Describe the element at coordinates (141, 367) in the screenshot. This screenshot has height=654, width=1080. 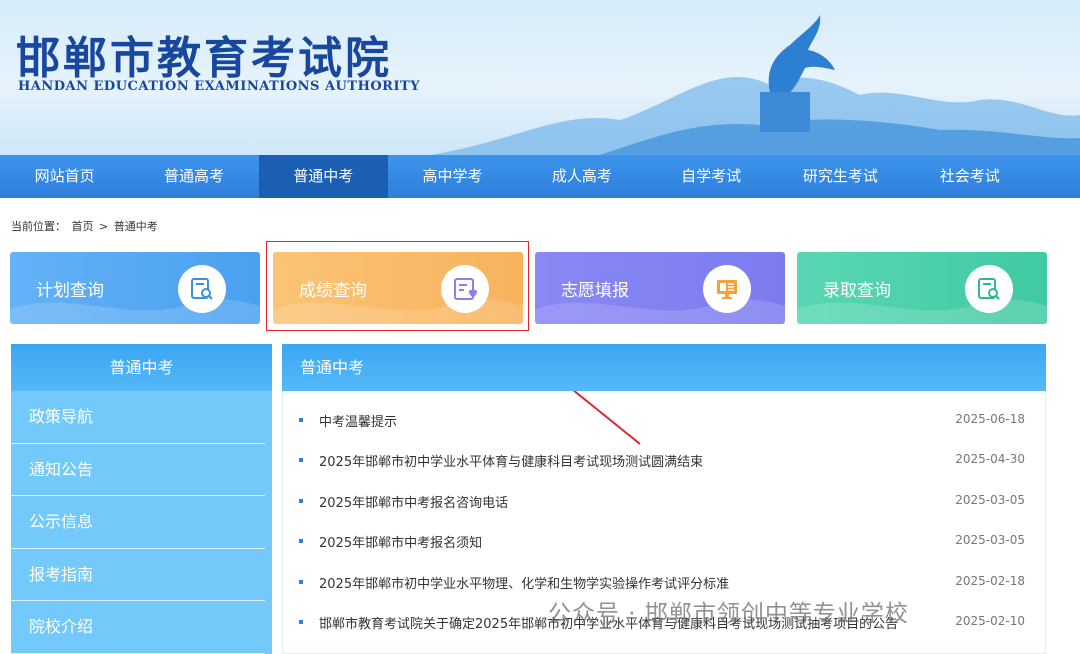
I see `sidebar-title: 普通中考` at that location.